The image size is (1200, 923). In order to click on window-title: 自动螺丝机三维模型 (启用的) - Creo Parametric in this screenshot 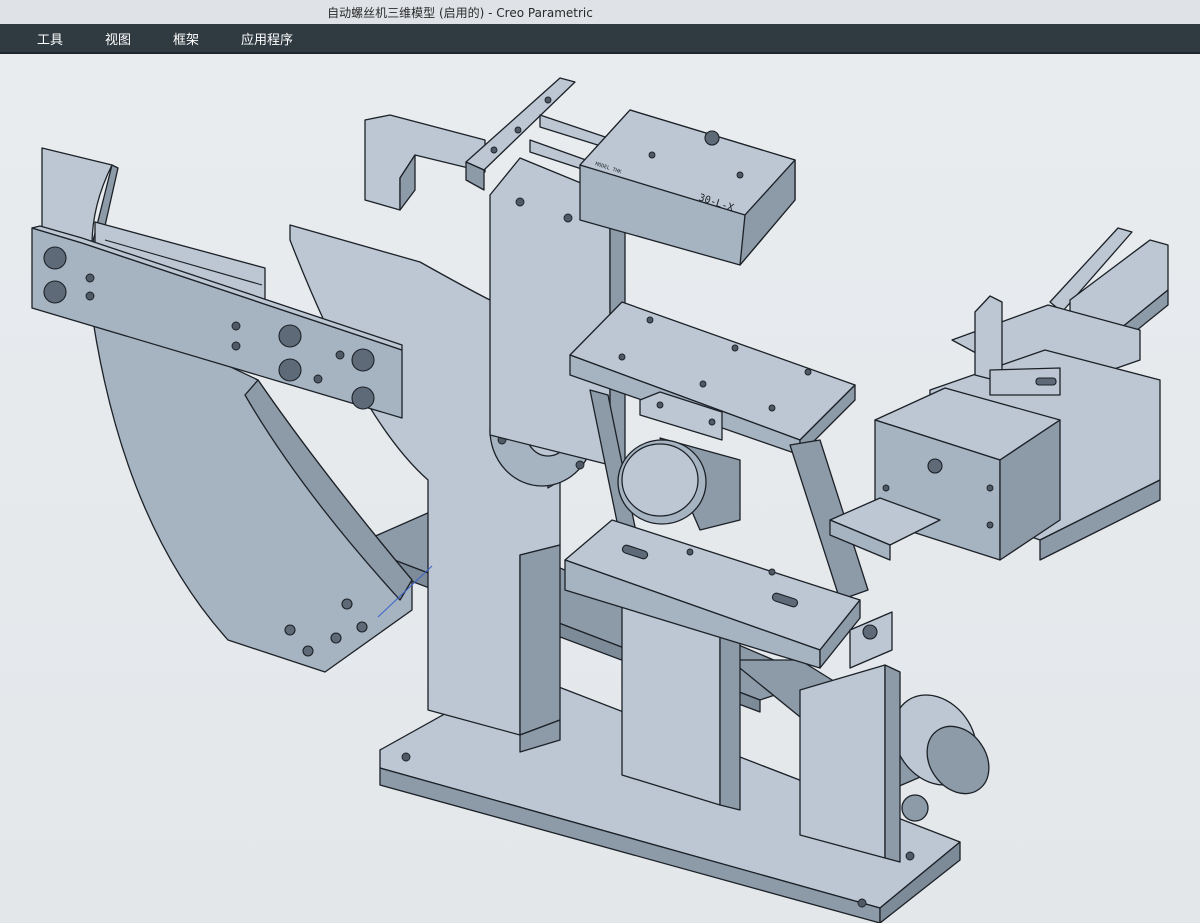, I will do `click(460, 12)`.